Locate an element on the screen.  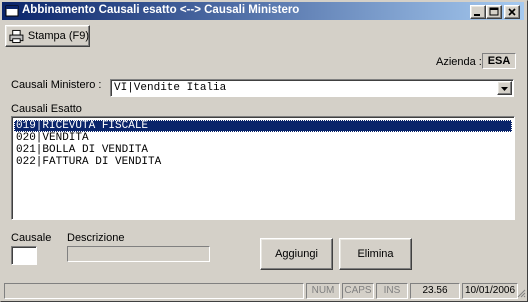
app-icon is located at coordinates (12, 11).